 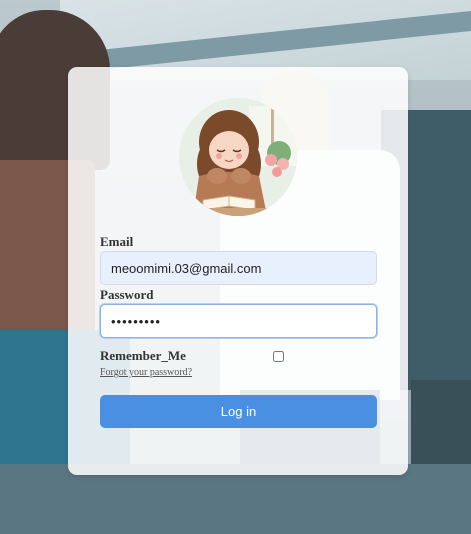 I want to click on password-label: Password, so click(x=127, y=294).